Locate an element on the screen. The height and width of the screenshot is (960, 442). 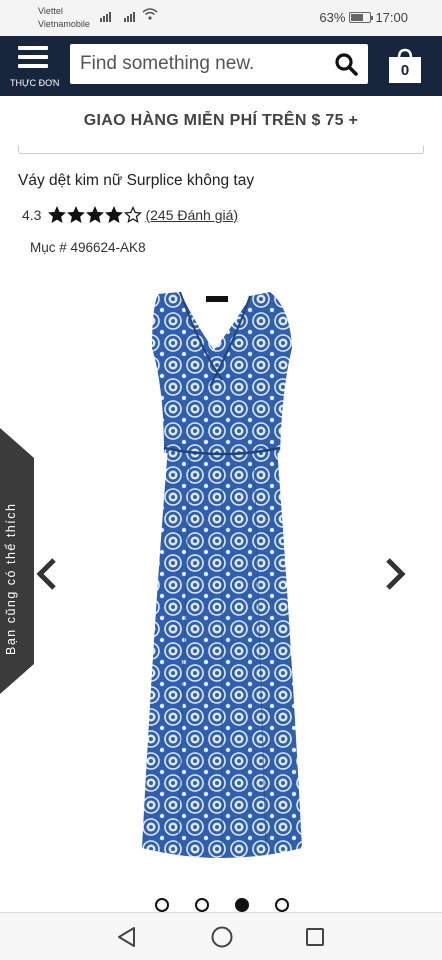
carrier-name-2: Vietnamobile is located at coordinates (64, 24).